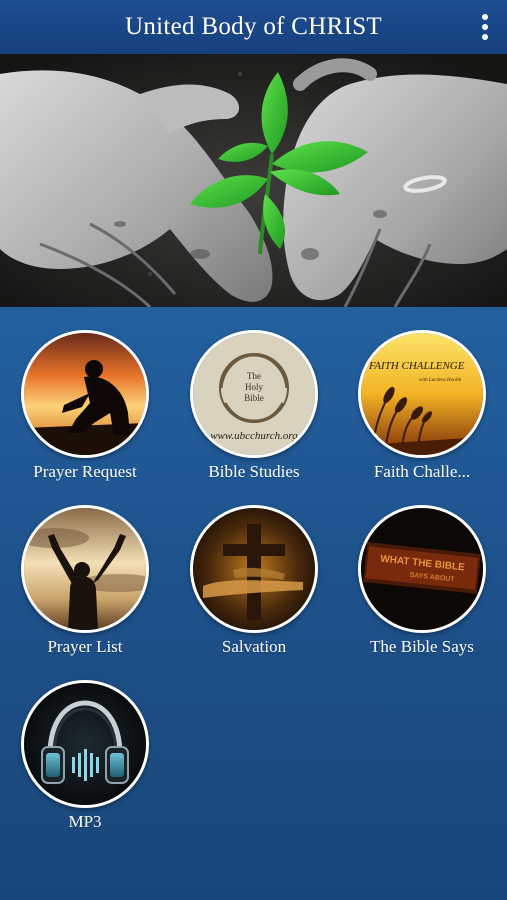  What do you see at coordinates (85, 744) in the screenshot?
I see `headphones-icon` at bounding box center [85, 744].